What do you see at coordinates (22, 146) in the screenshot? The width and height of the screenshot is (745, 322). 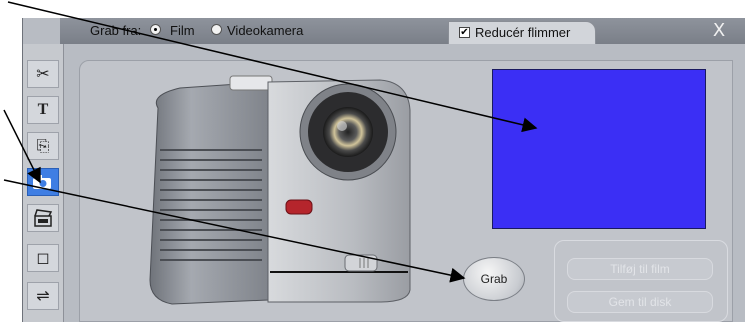 I see `arrow-to-camera-tool` at bounding box center [22, 146].